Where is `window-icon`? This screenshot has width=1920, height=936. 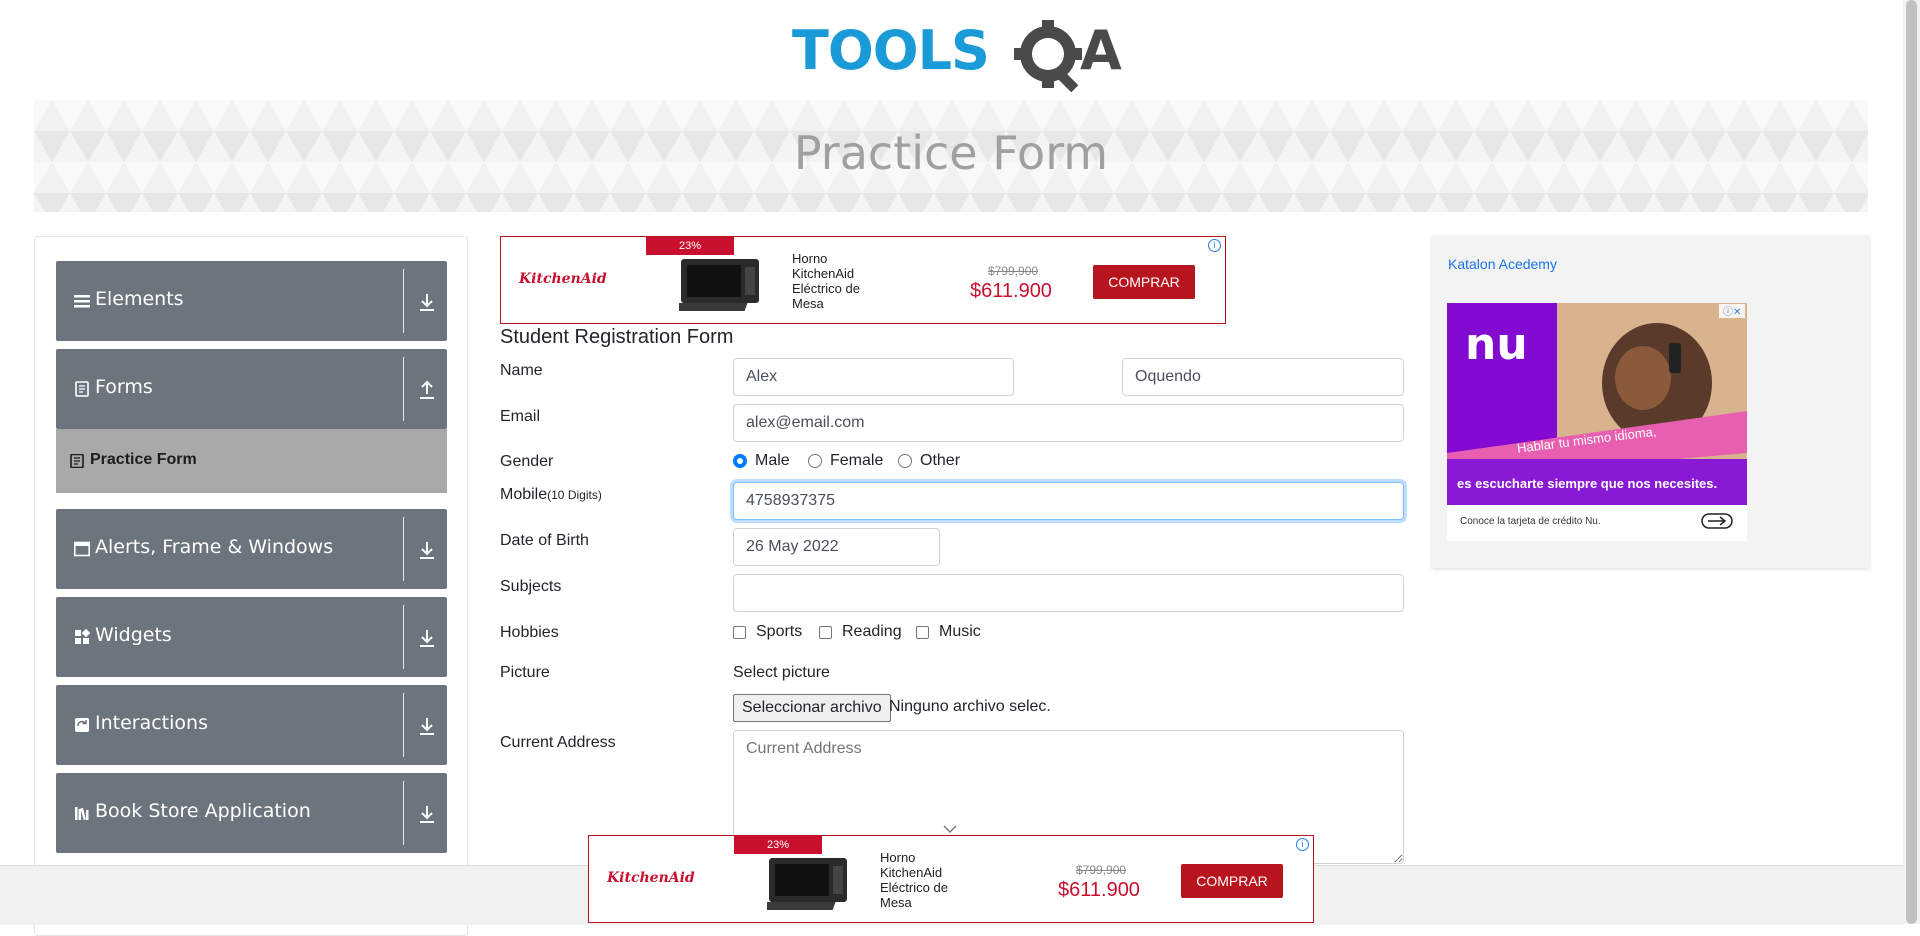
window-icon is located at coordinates (82, 549).